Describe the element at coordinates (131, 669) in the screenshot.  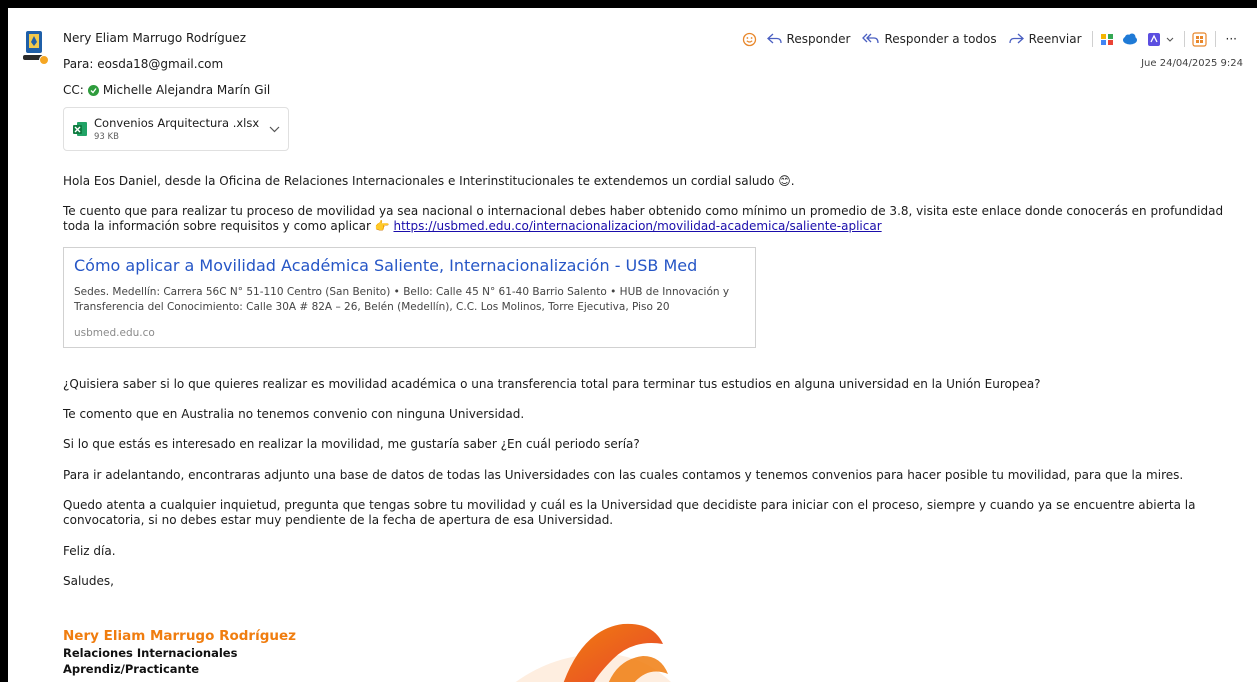
I see `signature-role: Aprendiz/Practicante` at that location.